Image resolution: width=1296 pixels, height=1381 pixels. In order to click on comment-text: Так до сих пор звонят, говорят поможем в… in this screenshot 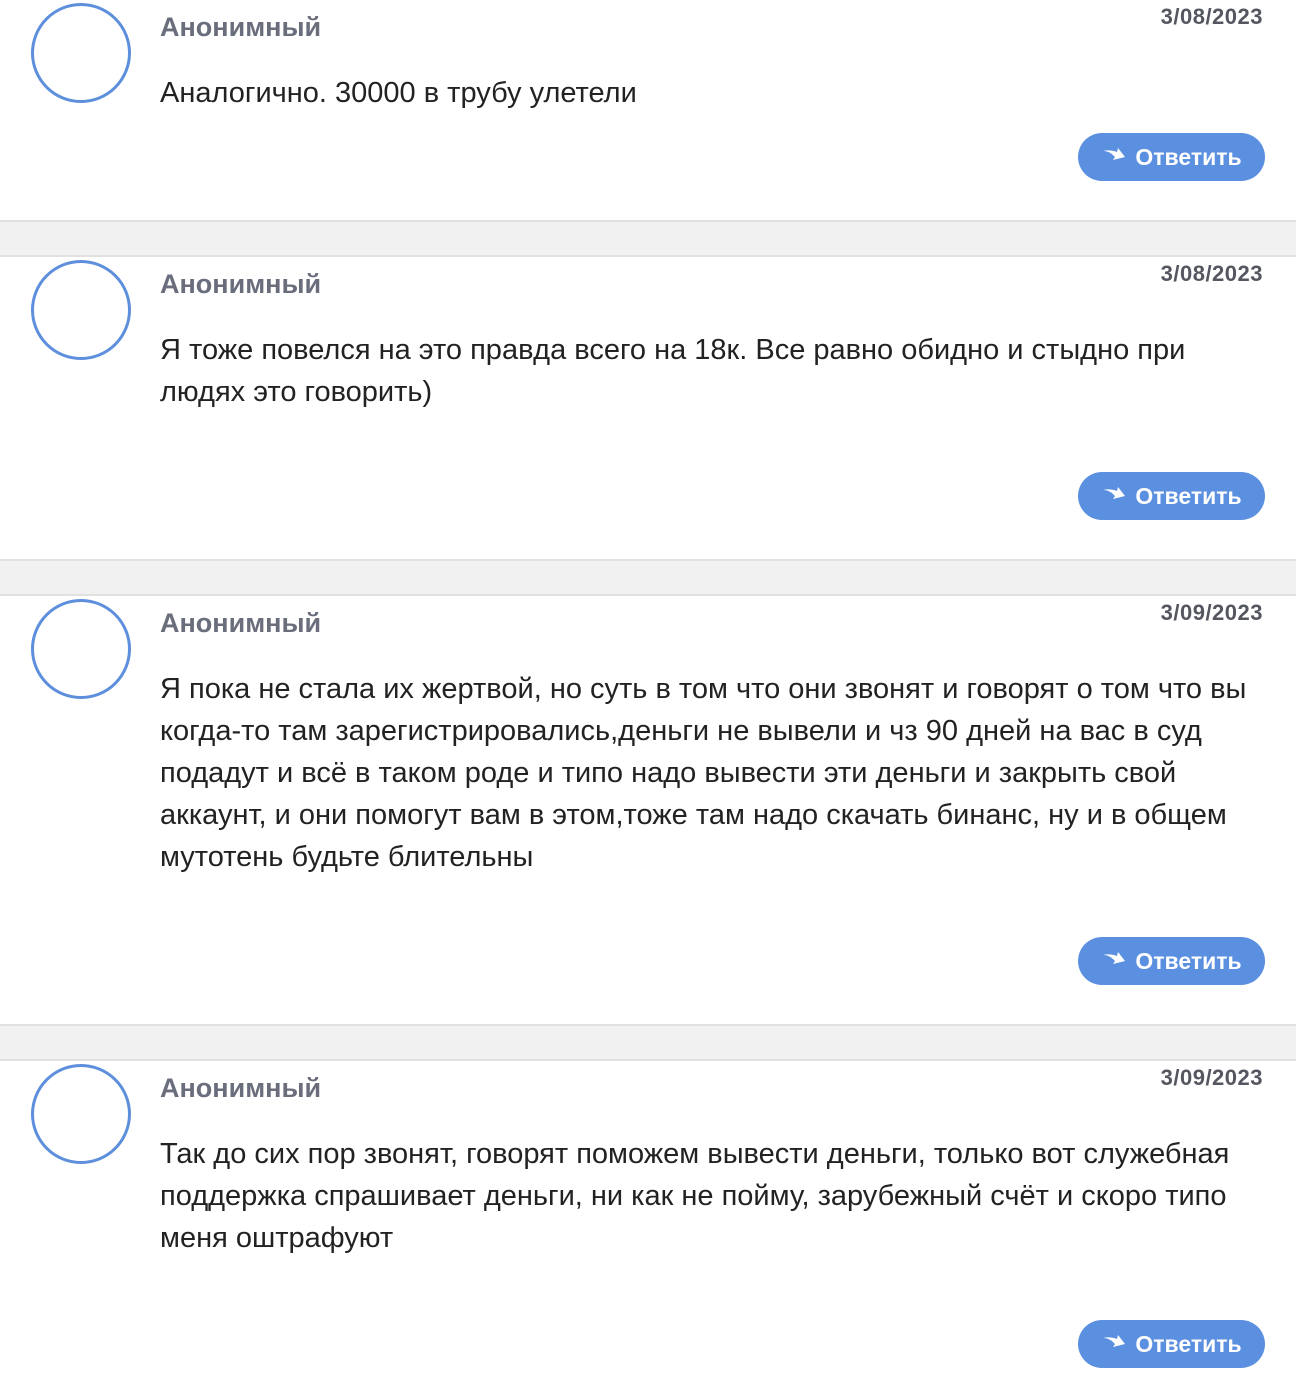, I will do `click(695, 1196)`.